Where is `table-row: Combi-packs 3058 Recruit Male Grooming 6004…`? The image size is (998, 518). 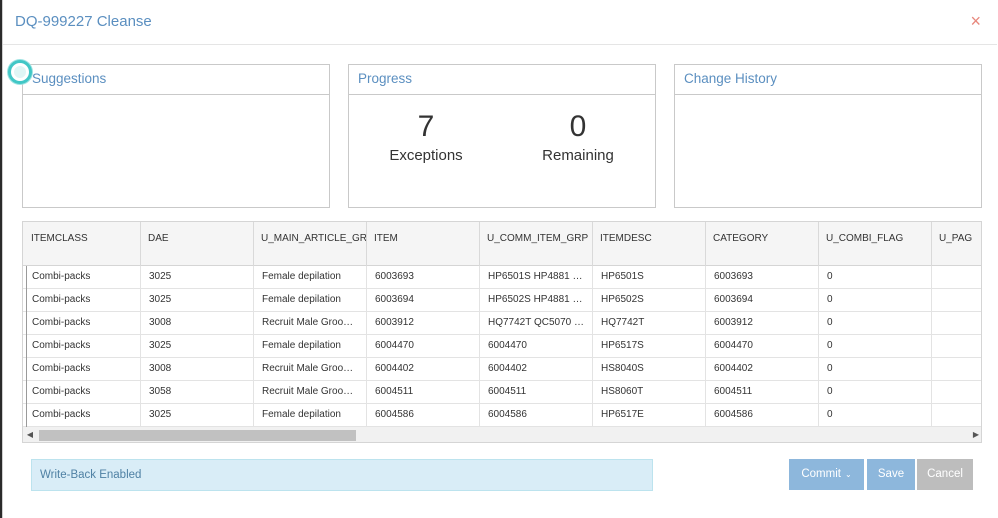
table-row: Combi-packs 3058 Recruit Male Grooming 6004… is located at coordinates (502, 392).